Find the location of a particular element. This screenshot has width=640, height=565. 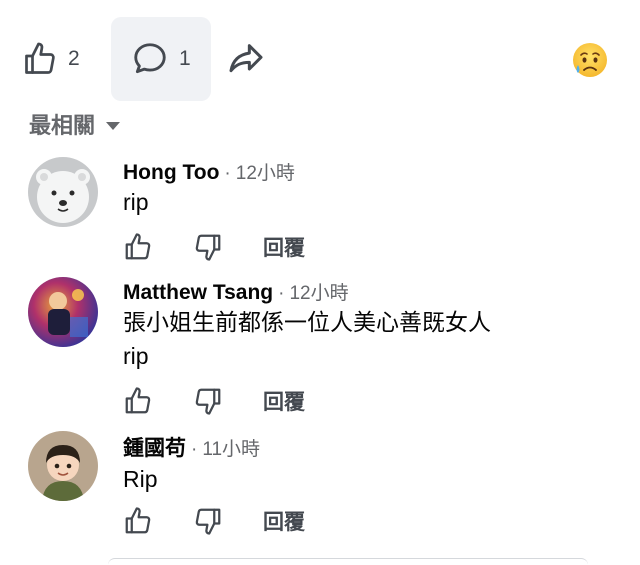

comment-meta: 鍾國苟 · 11小時 is located at coordinates (191, 447).